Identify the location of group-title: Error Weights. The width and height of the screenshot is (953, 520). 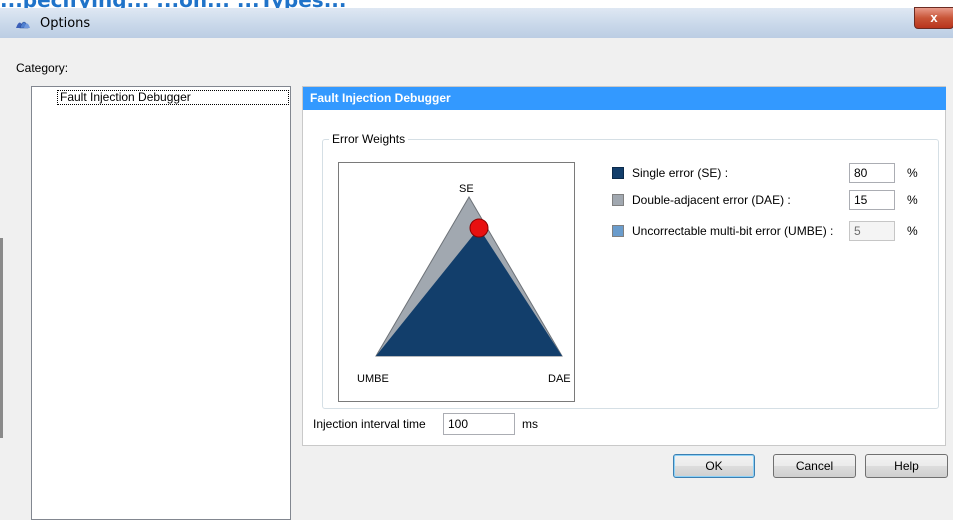
(369, 139).